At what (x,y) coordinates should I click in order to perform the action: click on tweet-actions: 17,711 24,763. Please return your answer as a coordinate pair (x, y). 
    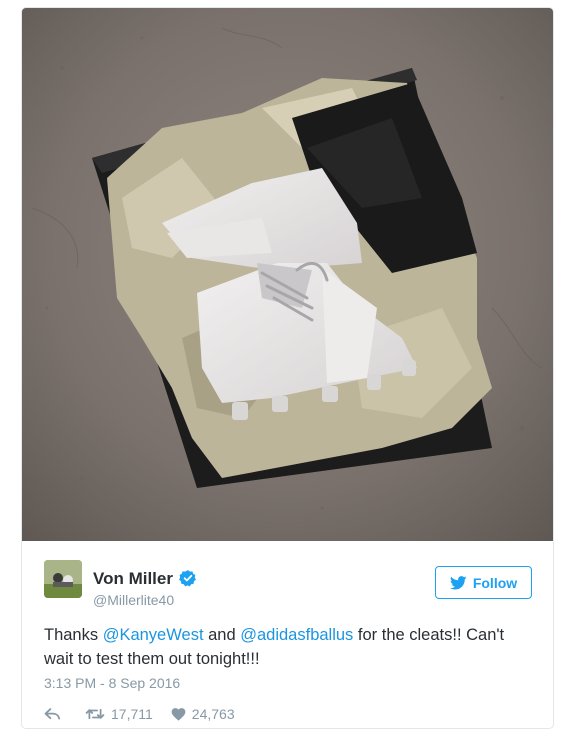
    Looking at the image, I should click on (139, 714).